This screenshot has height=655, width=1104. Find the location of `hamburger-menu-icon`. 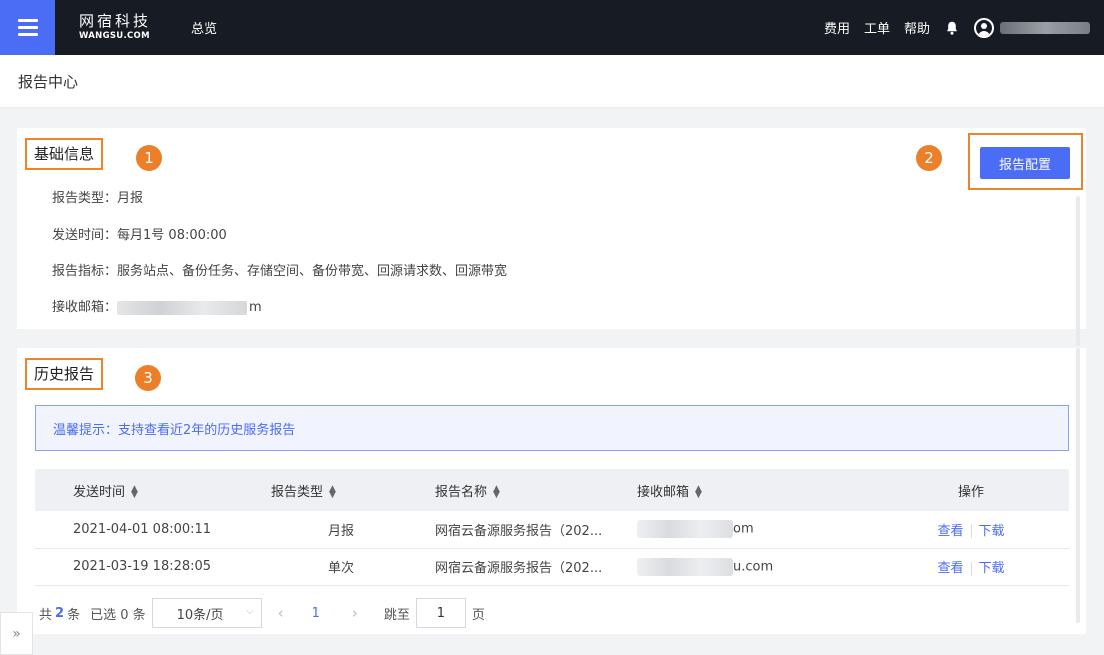

hamburger-menu-icon is located at coordinates (27, 27).